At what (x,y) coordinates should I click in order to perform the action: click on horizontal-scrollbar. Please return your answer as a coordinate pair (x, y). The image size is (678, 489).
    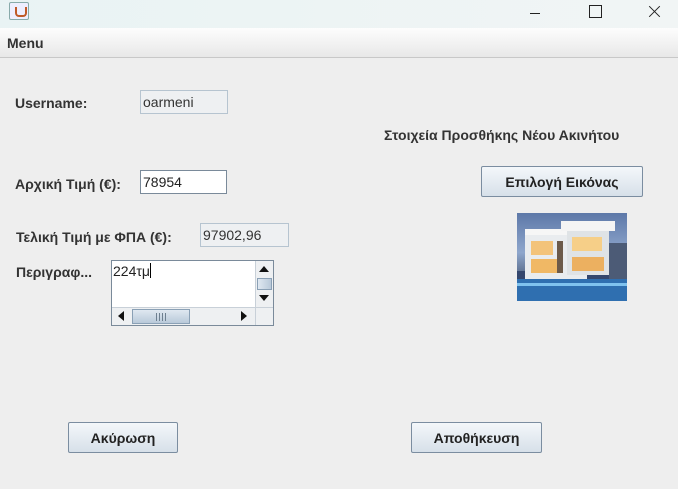
    Looking at the image, I should click on (183, 316).